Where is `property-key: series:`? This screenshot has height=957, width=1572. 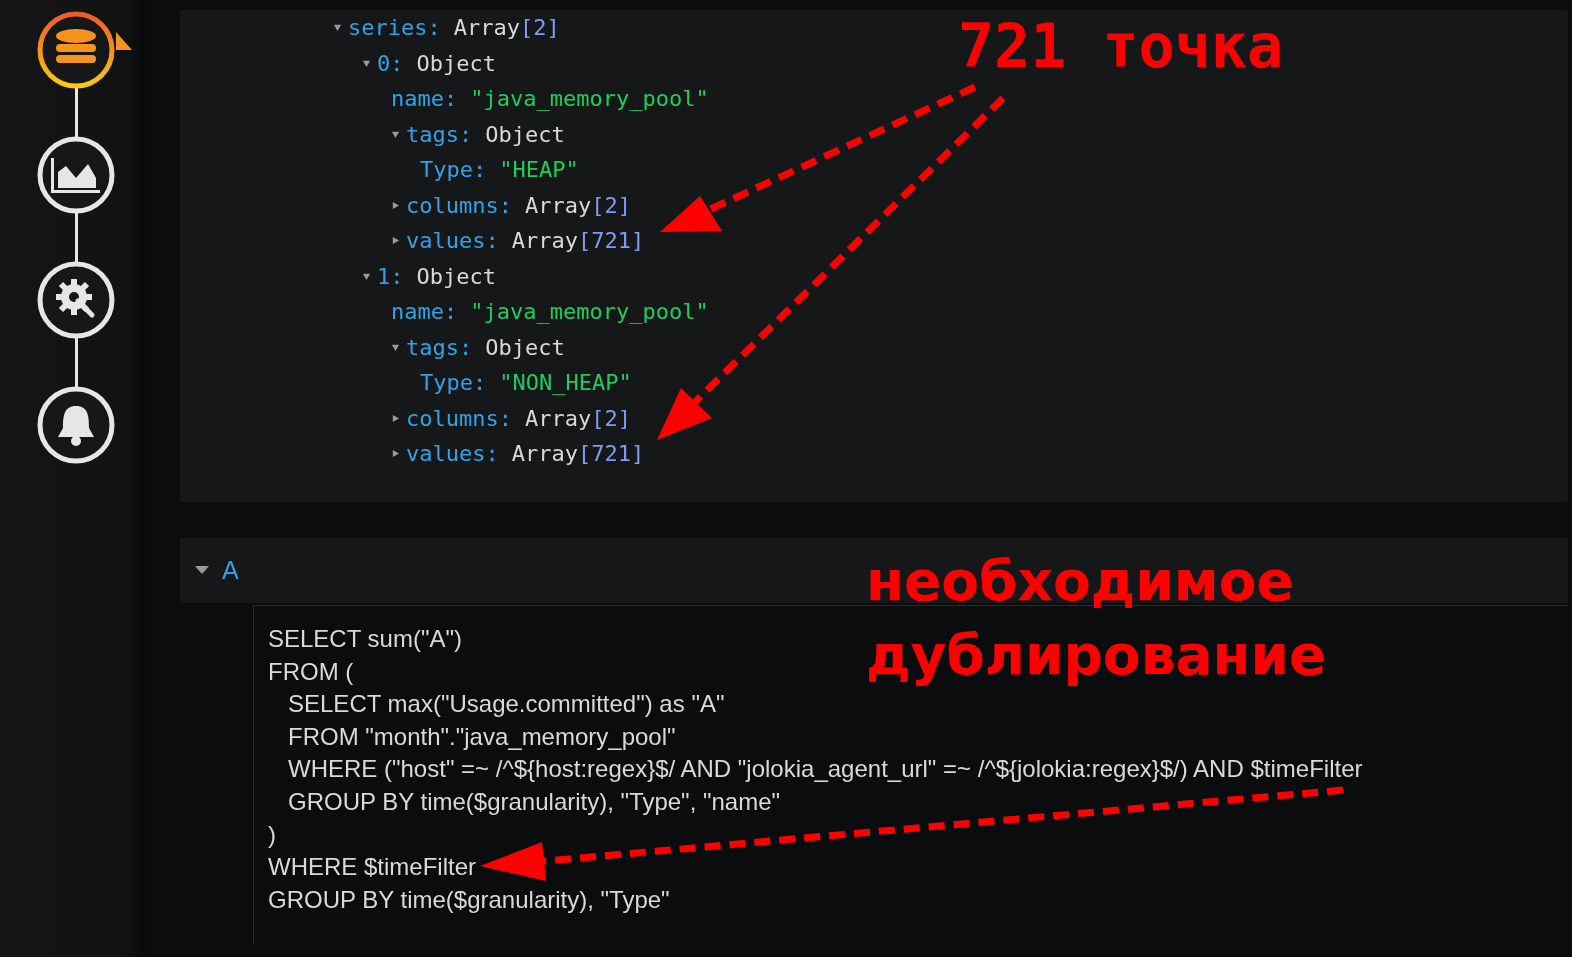 property-key: series: is located at coordinates (394, 28).